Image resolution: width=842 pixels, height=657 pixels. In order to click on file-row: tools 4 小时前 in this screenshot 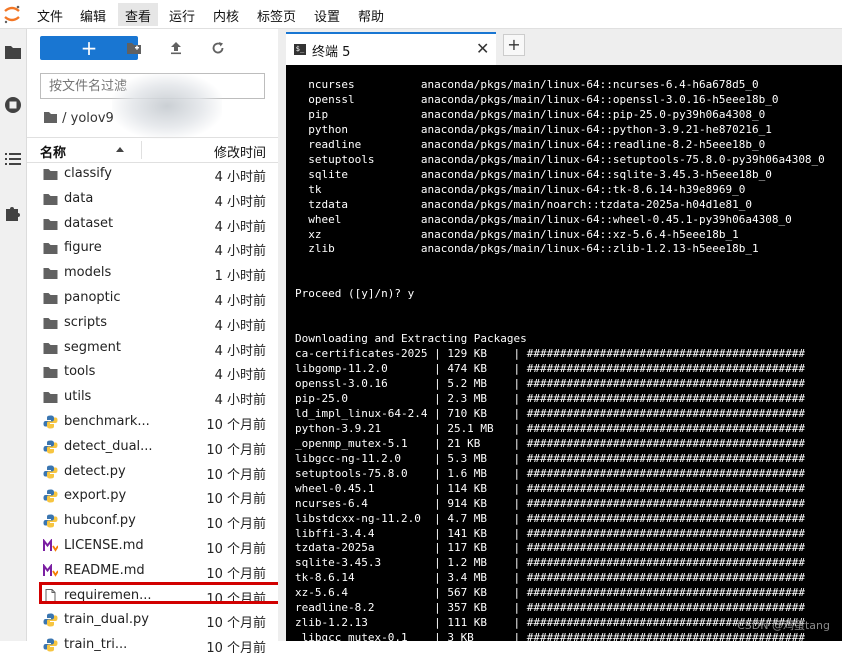, I will do `click(152, 372)`.